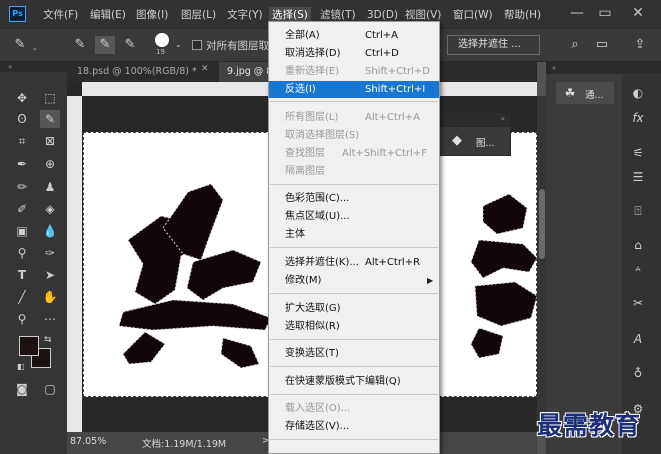  I want to click on menu-item-label: 取消选择(D), so click(313, 53).